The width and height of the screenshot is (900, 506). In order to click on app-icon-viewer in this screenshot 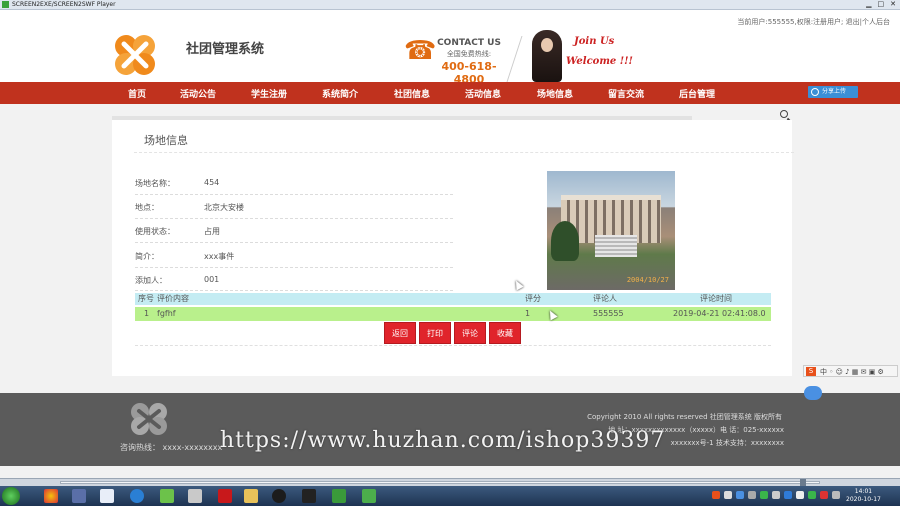, I will do `click(107, 496)`.